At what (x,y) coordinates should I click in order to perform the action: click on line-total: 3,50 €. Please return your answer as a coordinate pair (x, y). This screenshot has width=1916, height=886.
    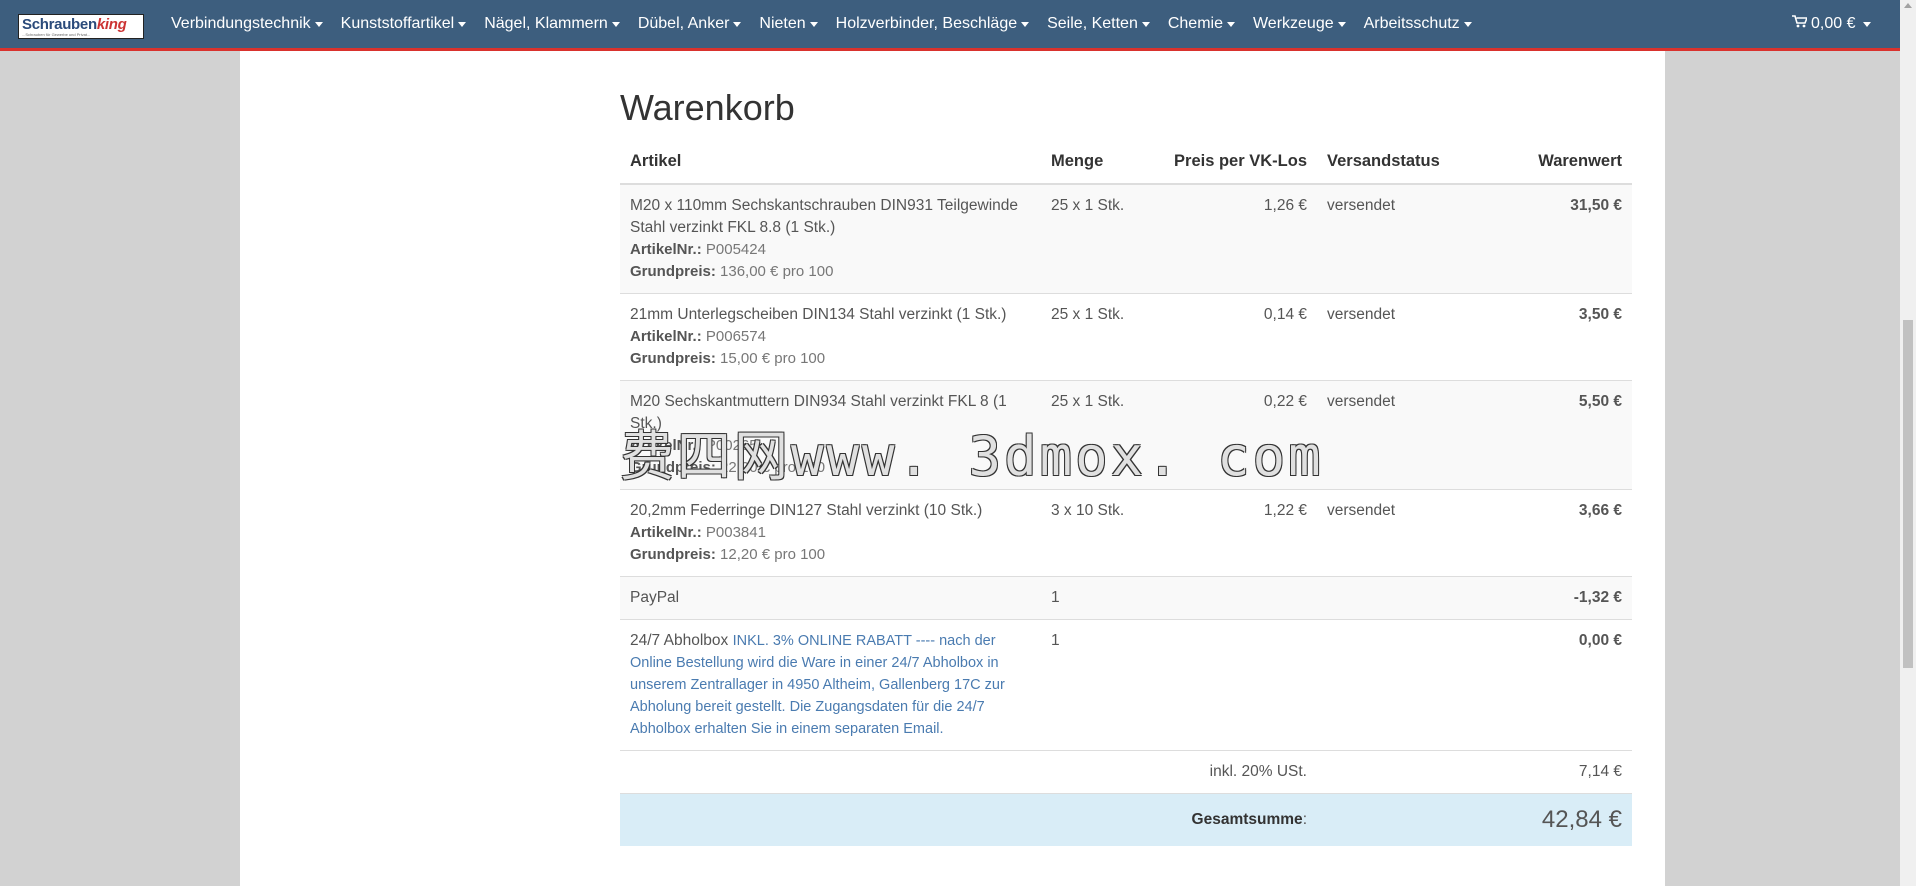
    Looking at the image, I should click on (1565, 337).